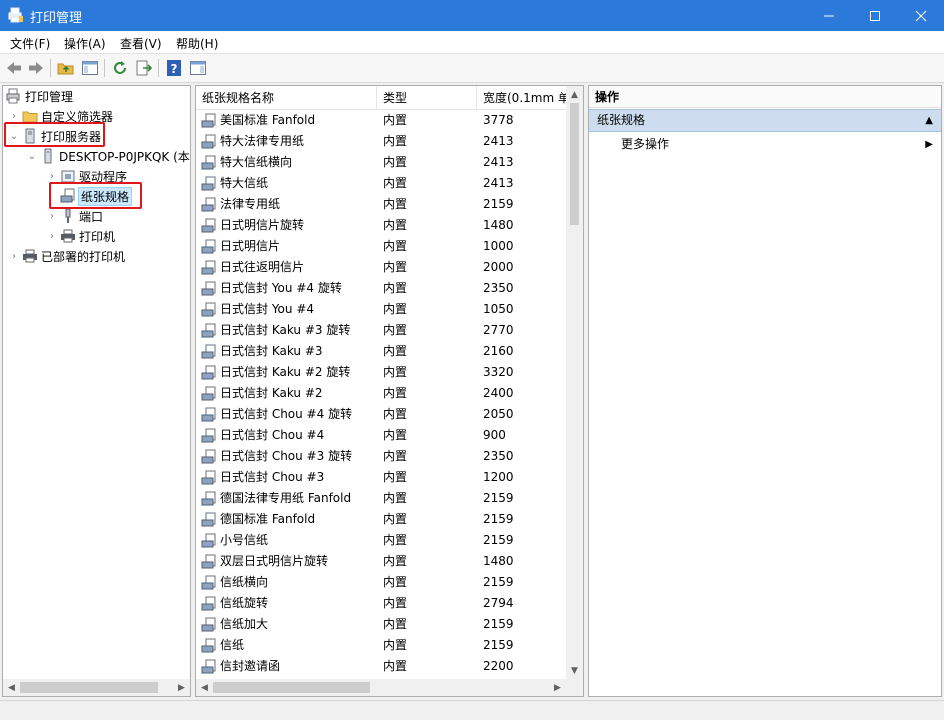 The image size is (944, 720). What do you see at coordinates (381, 435) in the screenshot?
I see `table-row: 日式信封 Chou #4 内置 900` at bounding box center [381, 435].